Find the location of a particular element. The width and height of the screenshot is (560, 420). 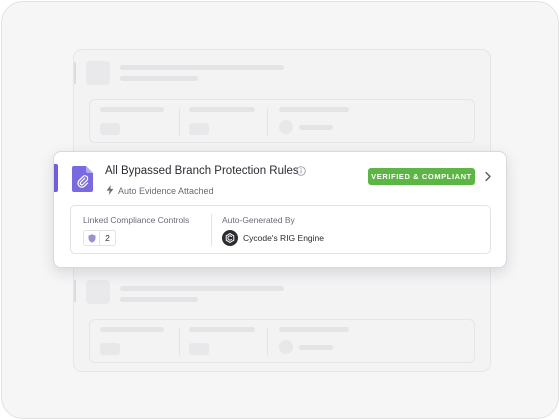

status-badge: VERIFIED & COMPLIANT is located at coordinates (421, 176).